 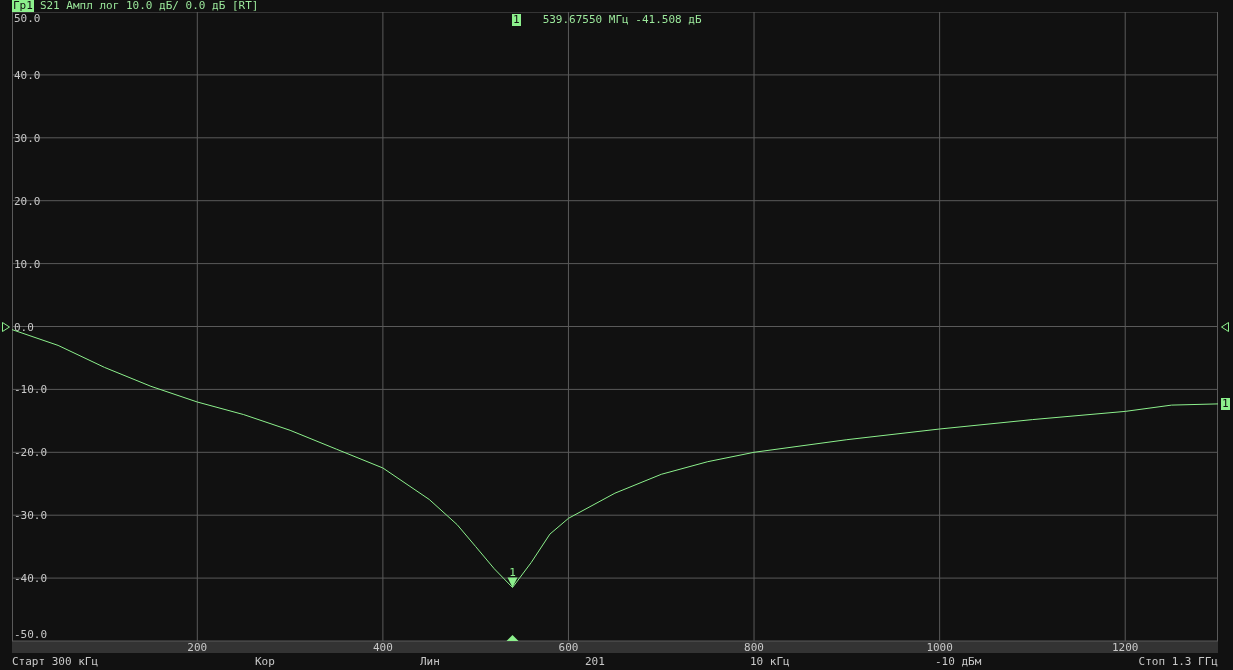 I want to click on y-tick-label: -30.0, so click(x=31, y=516).